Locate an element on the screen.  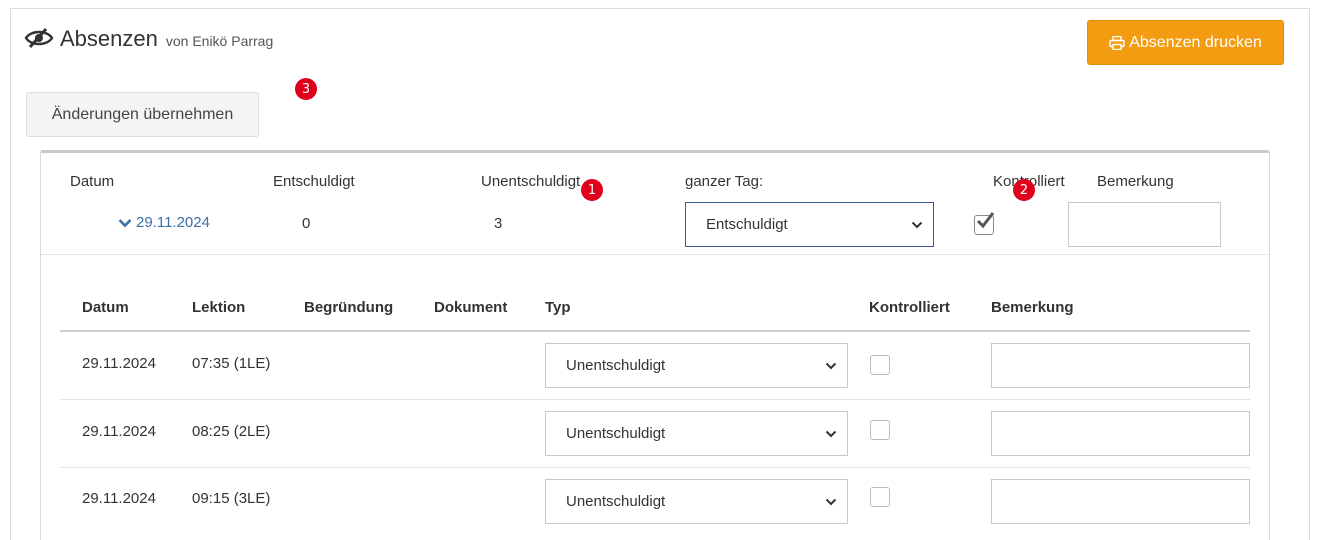
table-header-typ: Typ is located at coordinates (558, 307).